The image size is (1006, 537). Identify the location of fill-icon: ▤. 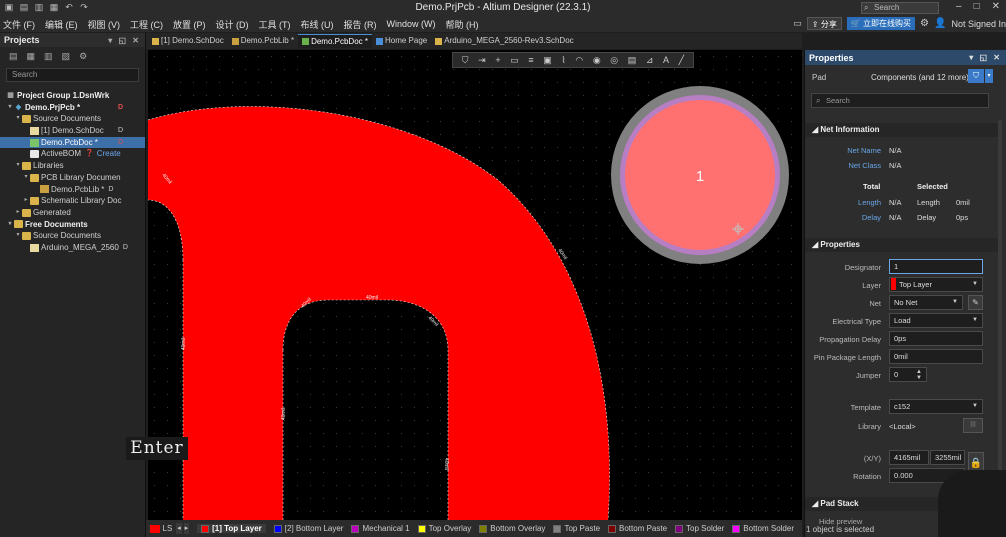
(632, 60).